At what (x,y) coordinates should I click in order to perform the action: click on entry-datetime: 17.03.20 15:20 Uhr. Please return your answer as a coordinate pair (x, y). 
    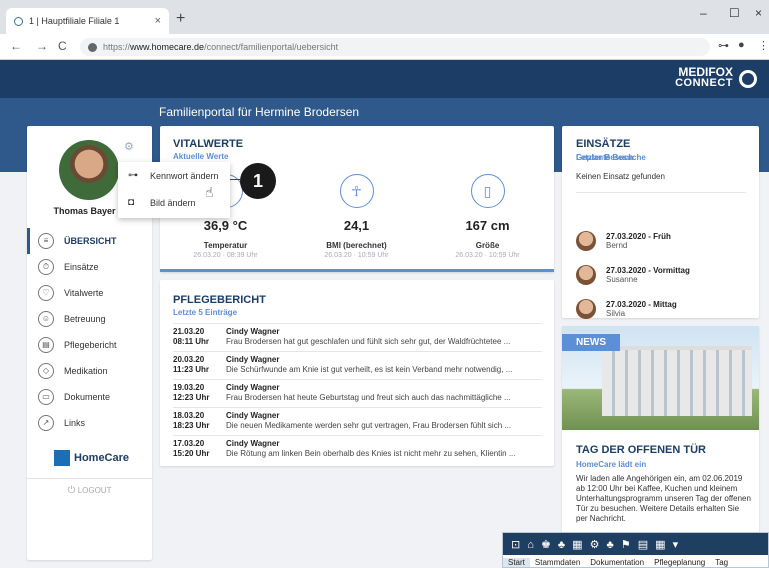
    Looking at the image, I should click on (199, 451).